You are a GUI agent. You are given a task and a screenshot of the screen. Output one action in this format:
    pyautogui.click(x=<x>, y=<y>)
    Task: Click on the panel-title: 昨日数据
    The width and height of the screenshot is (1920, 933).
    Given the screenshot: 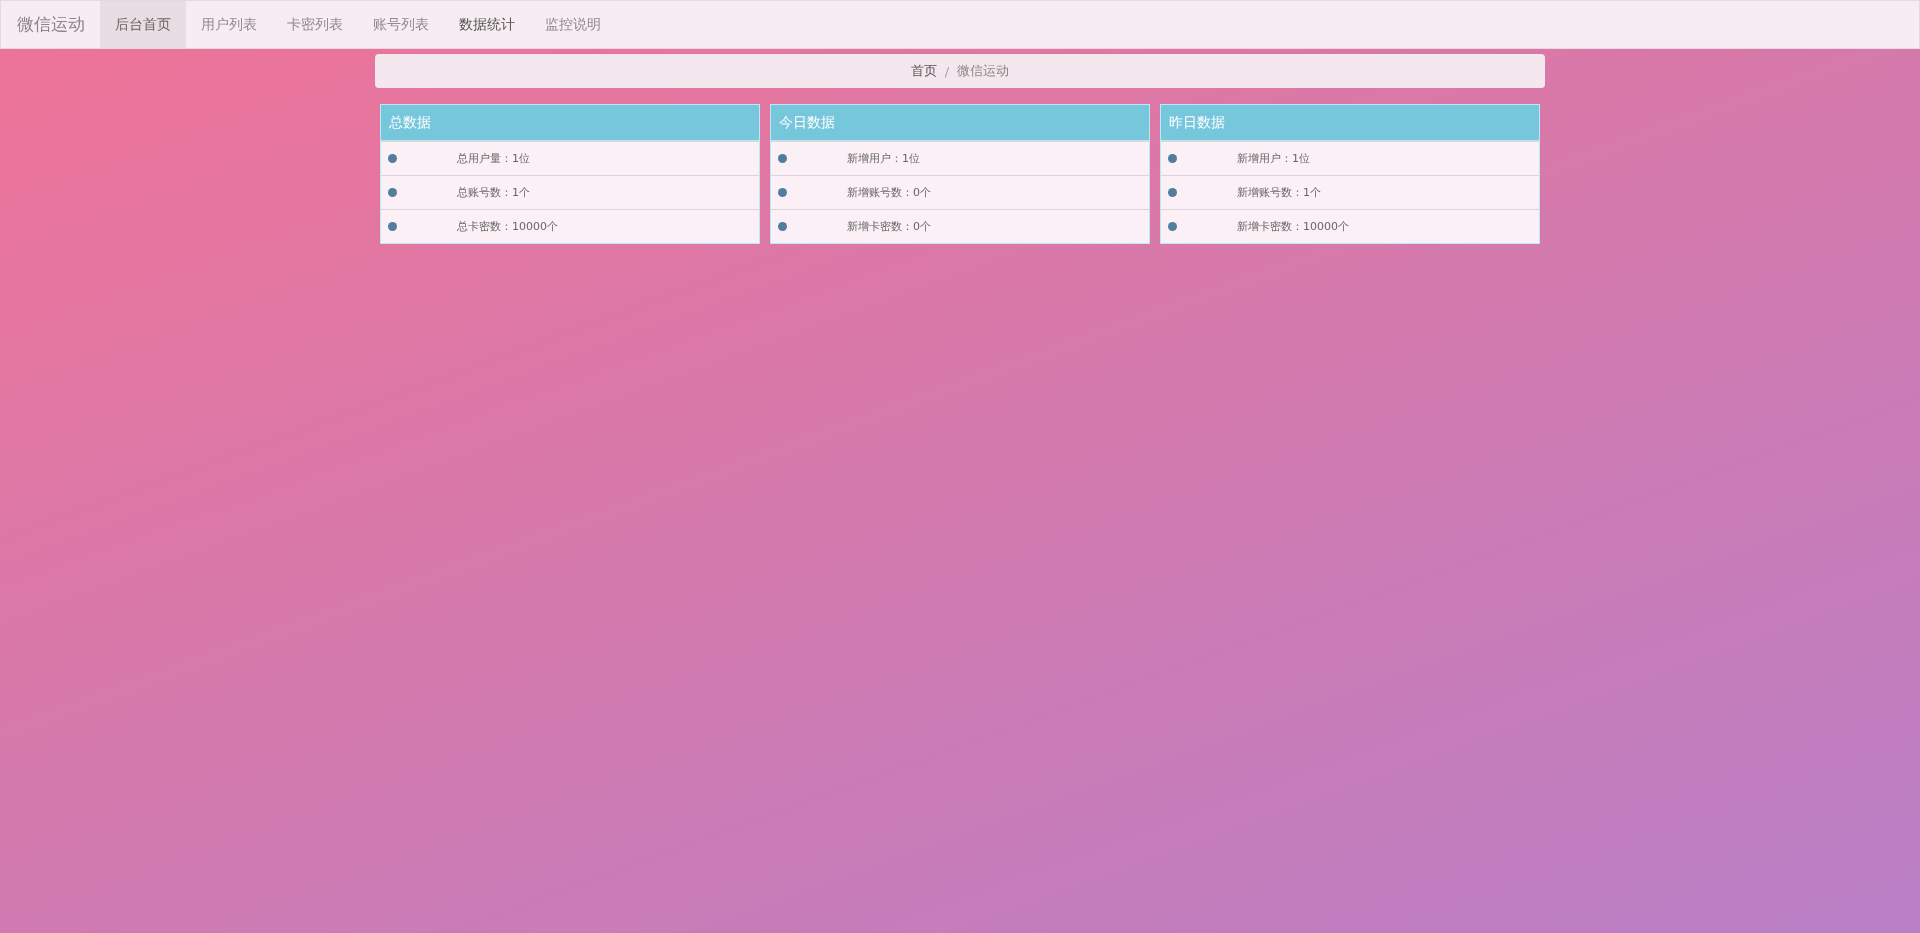 What is the action you would take?
    pyautogui.click(x=1350, y=123)
    